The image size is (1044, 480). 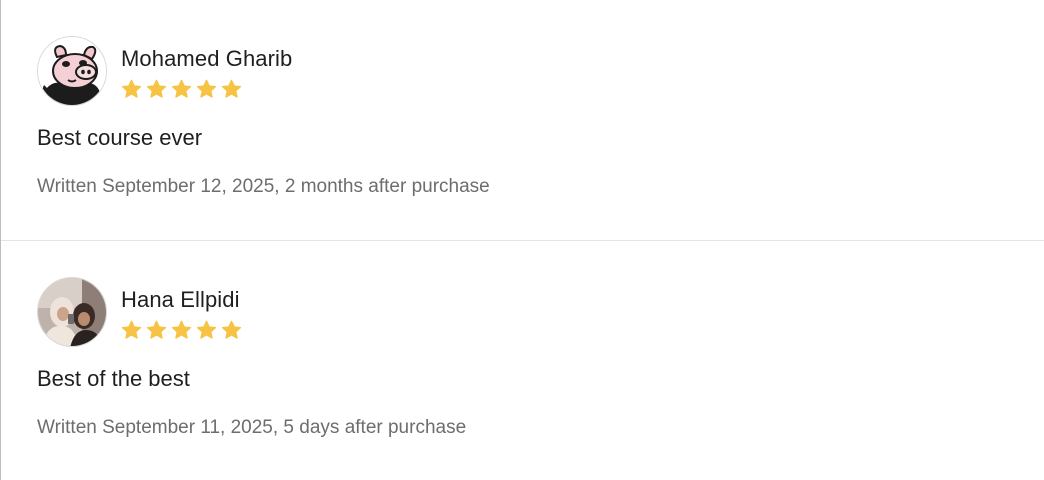 I want to click on pig-face-avatar-icon, so click(x=72, y=71).